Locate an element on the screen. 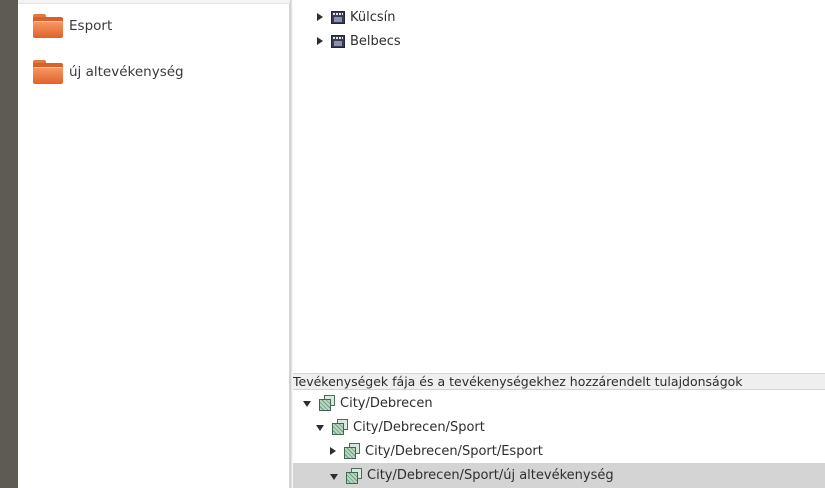  activity-tree-label: City/Debrecen/Sport/Esport is located at coordinates (454, 451).